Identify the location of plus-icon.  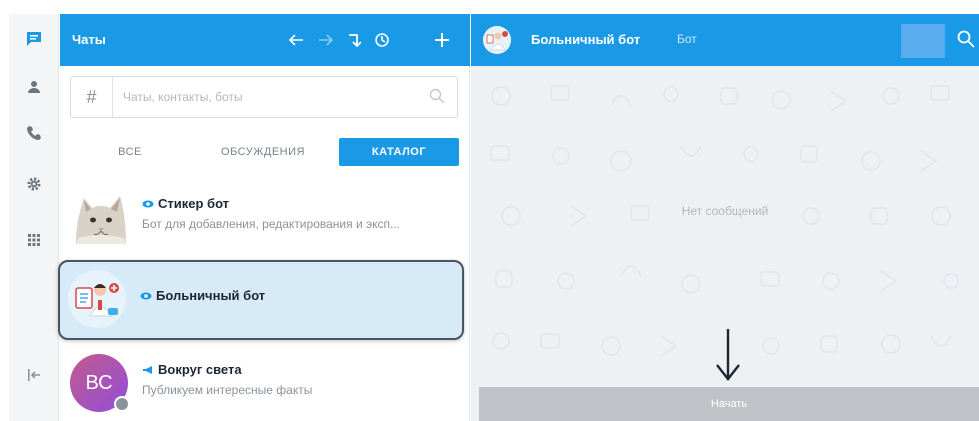
(442, 40).